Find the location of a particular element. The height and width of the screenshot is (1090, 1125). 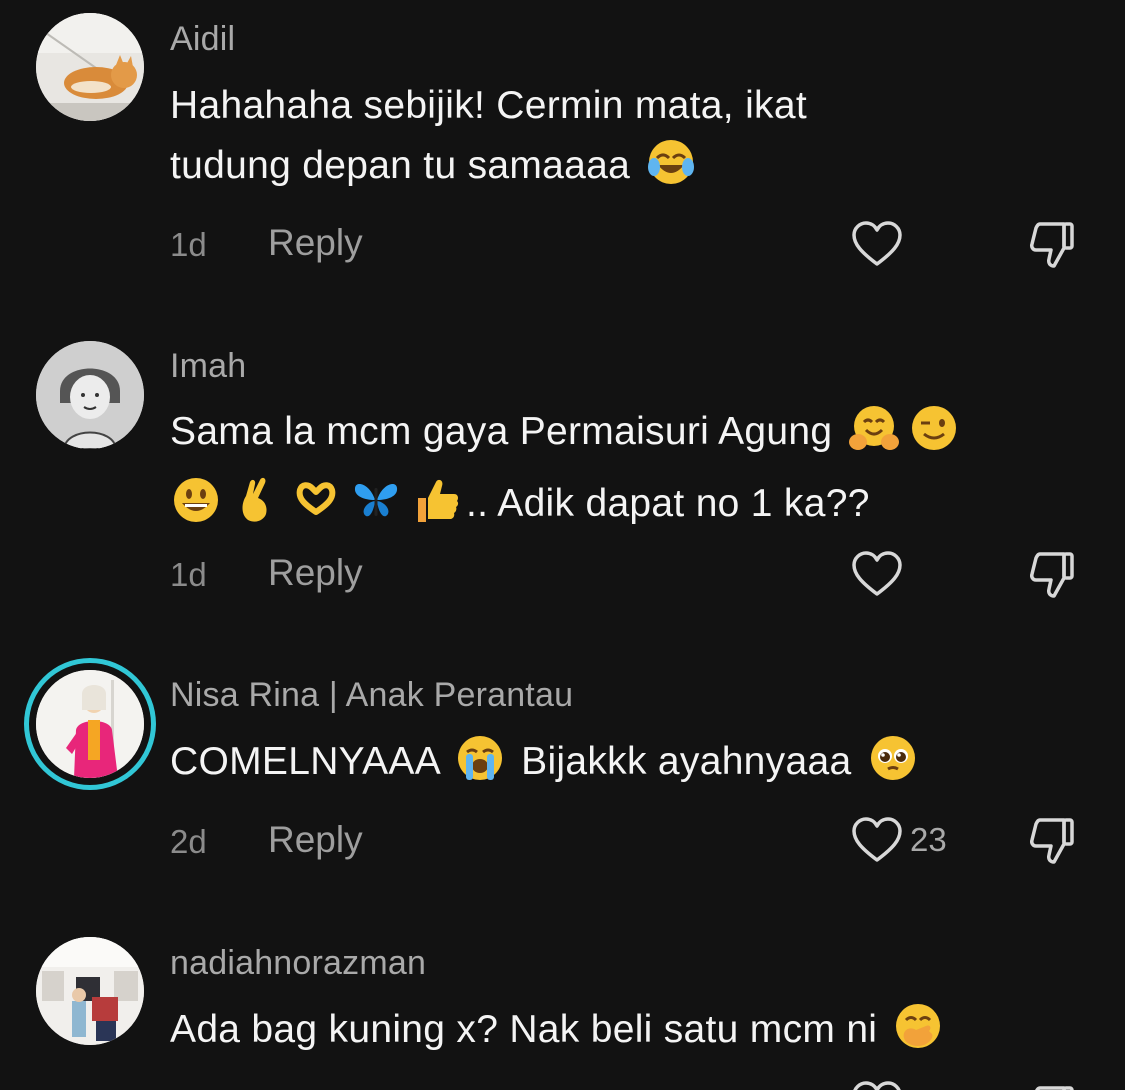

like-button is located at coordinates (877, 1085).